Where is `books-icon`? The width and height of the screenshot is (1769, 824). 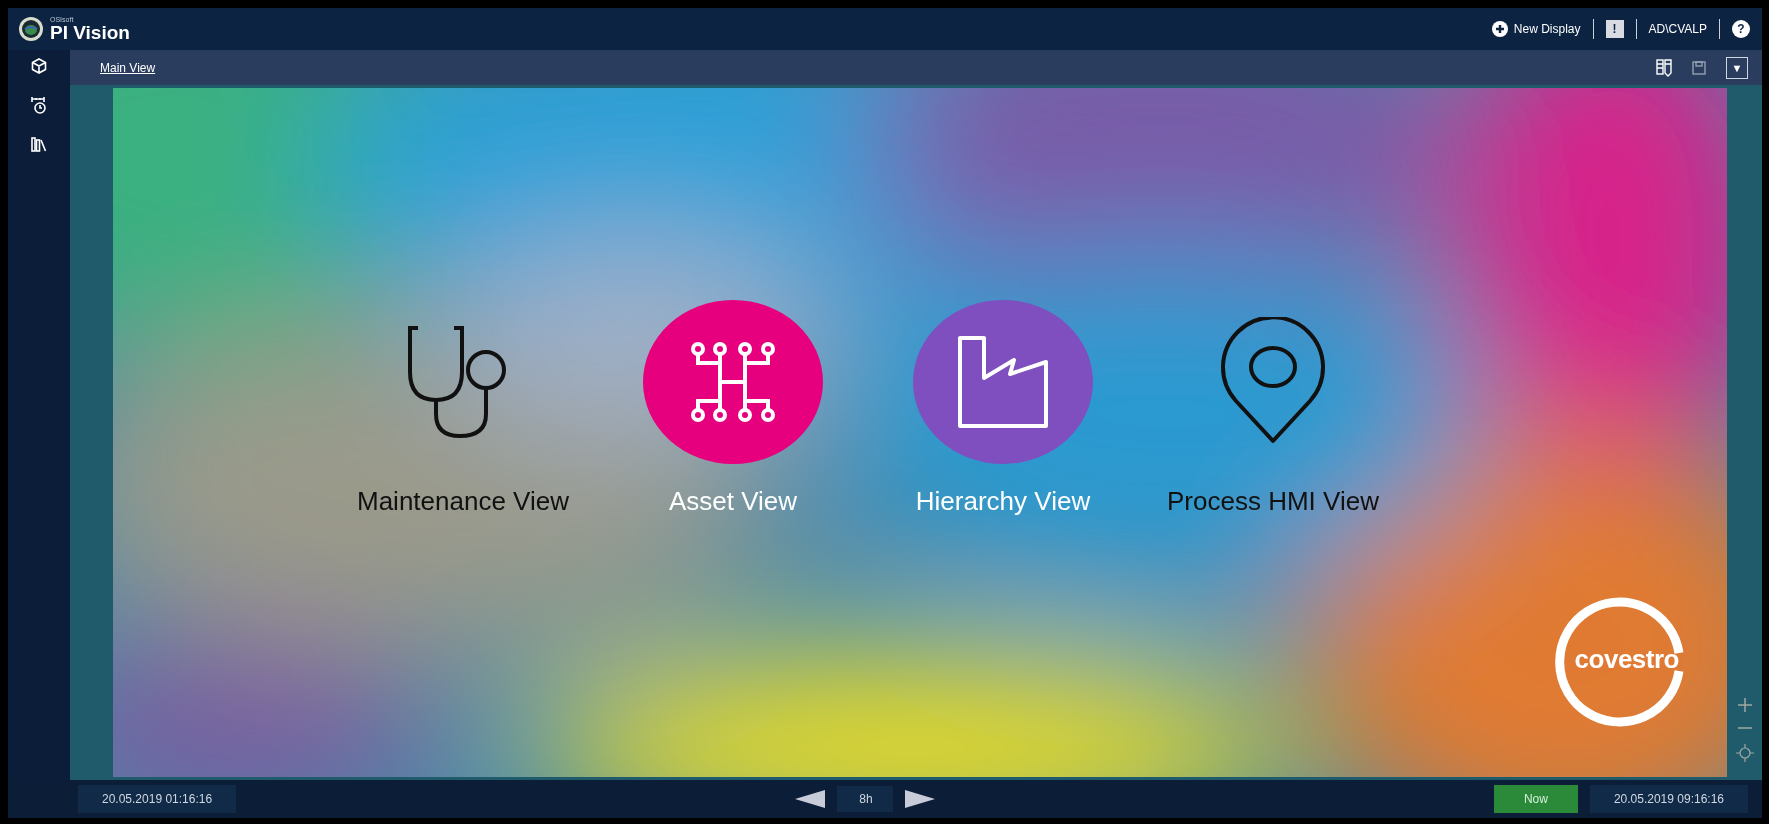
books-icon is located at coordinates (39, 144).